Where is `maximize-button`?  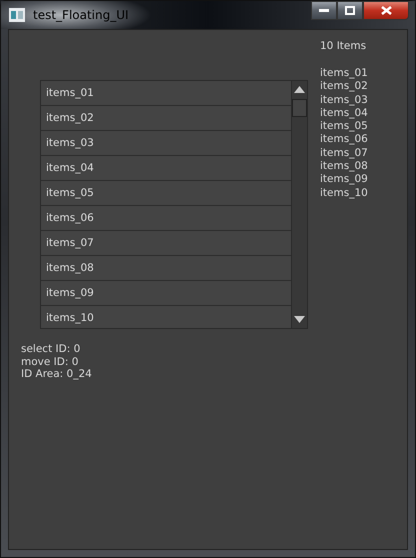 maximize-button is located at coordinates (350, 10).